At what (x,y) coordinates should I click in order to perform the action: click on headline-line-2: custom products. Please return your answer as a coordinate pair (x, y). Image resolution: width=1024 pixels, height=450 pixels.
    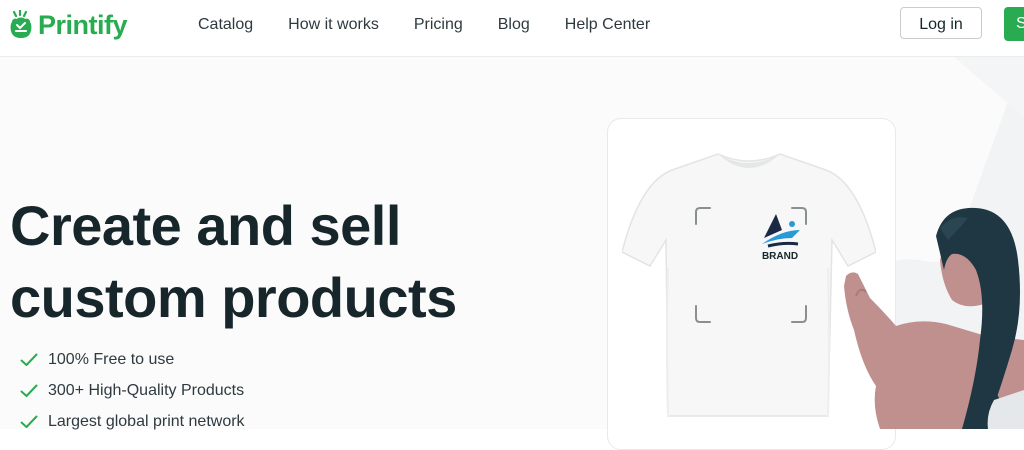
    Looking at the image, I should click on (233, 297).